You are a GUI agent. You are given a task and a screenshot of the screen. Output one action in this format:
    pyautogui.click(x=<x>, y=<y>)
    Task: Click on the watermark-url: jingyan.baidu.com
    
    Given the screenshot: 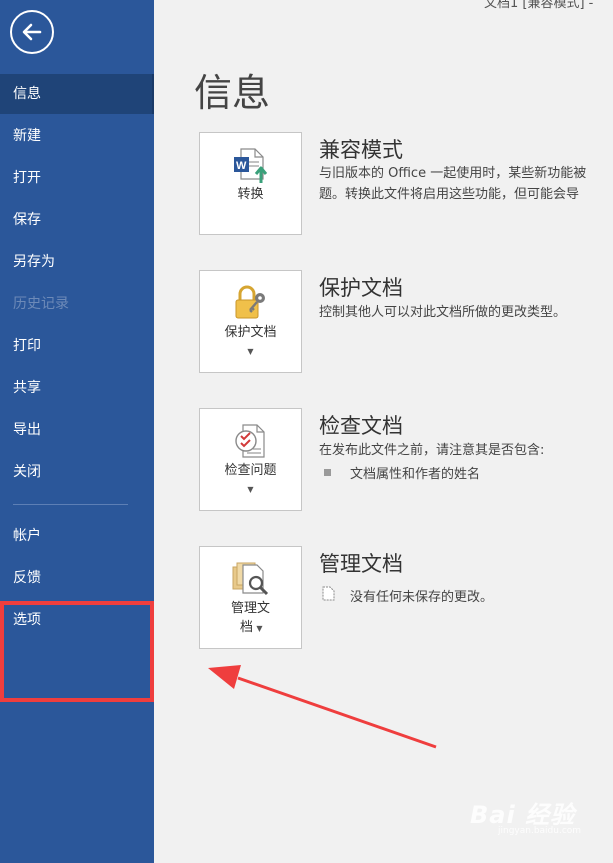 What is the action you would take?
    pyautogui.click(x=540, y=831)
    